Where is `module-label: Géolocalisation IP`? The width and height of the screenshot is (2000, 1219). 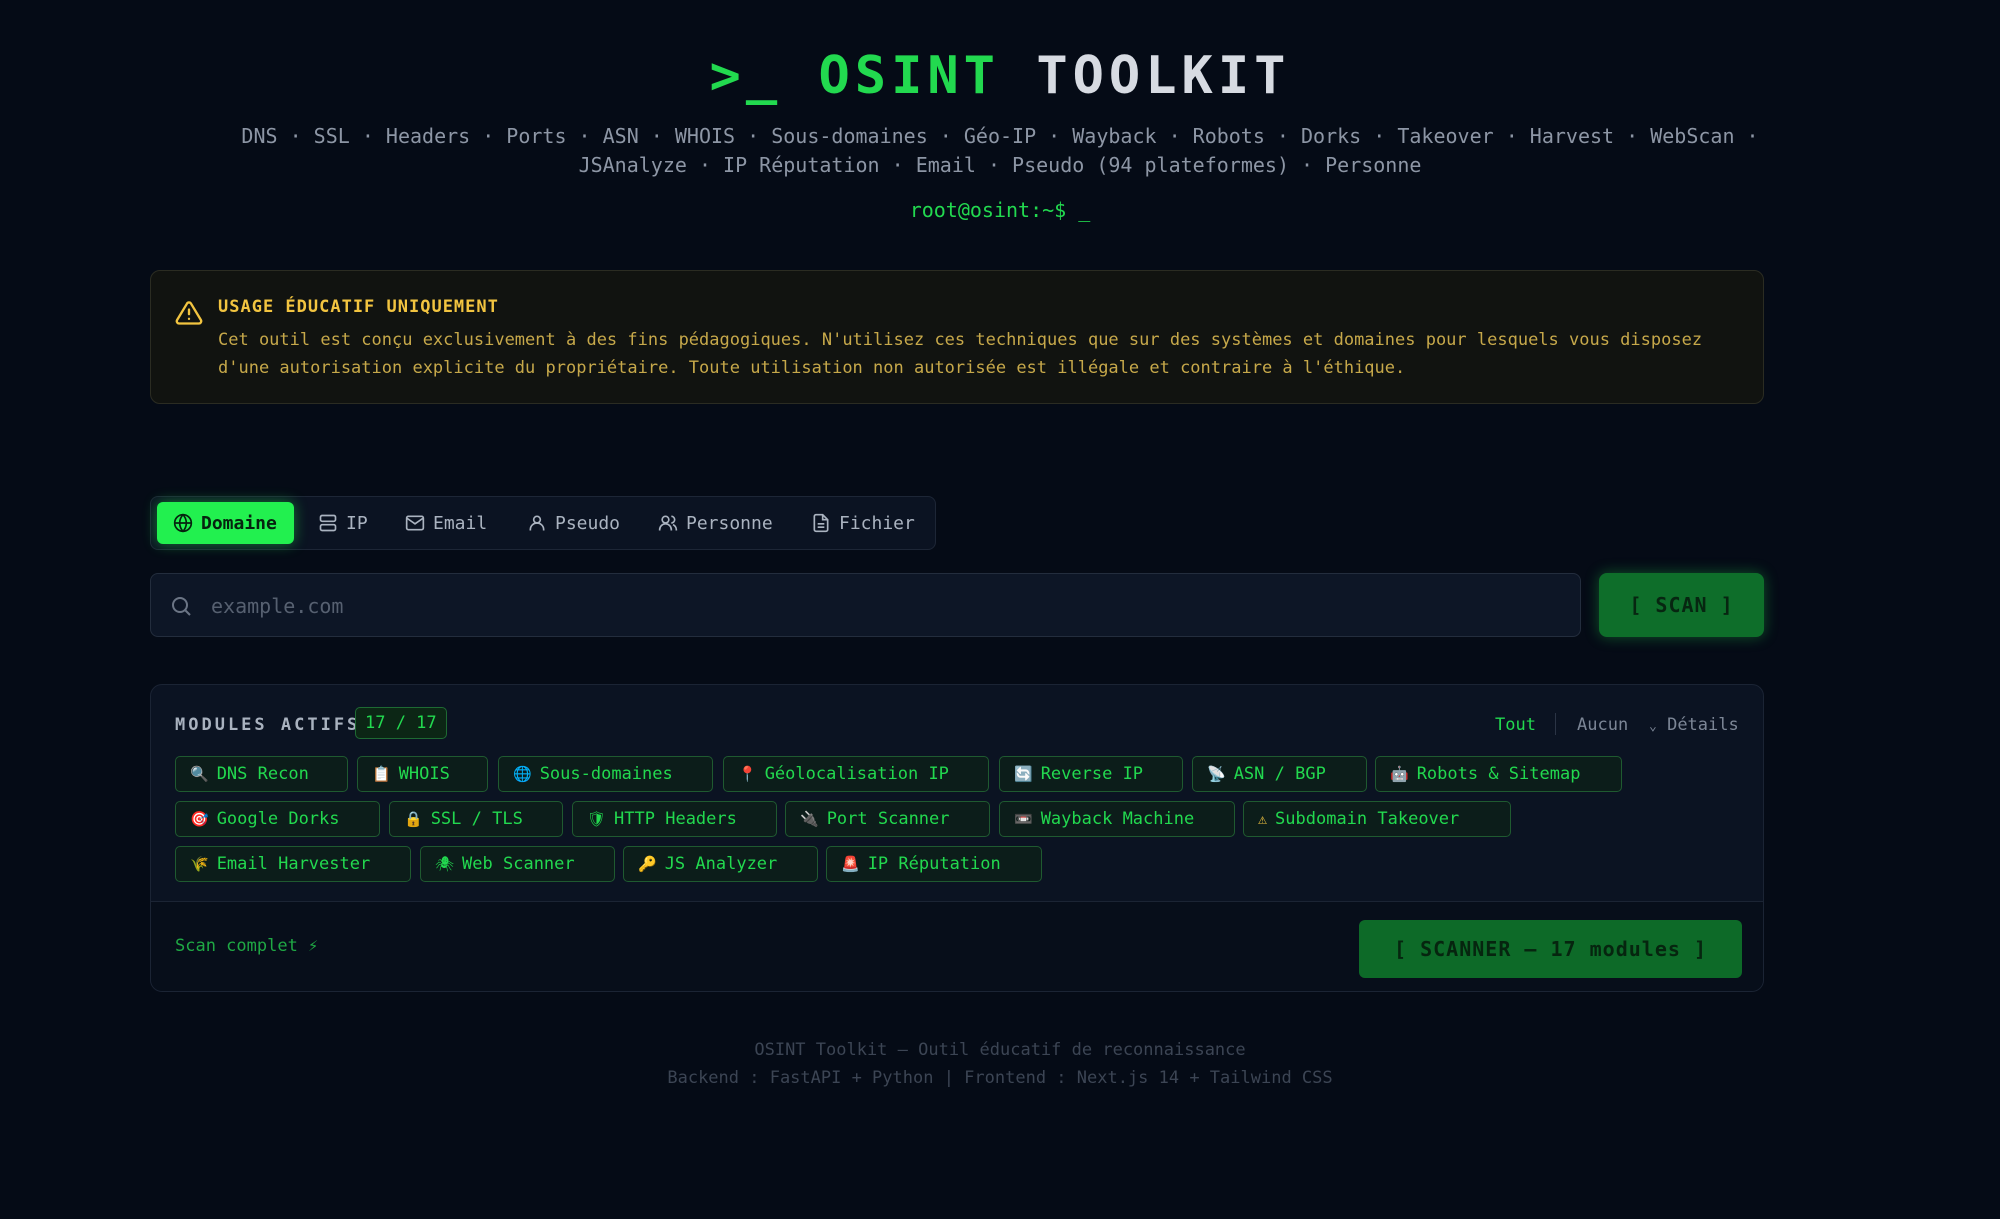
module-label: Géolocalisation IP is located at coordinates (856, 774).